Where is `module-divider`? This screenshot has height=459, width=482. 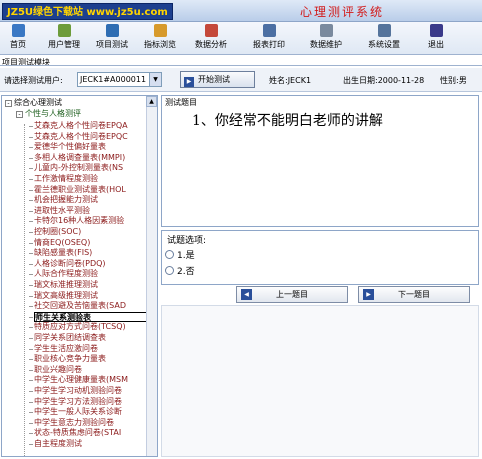
module-divider is located at coordinates (241, 65).